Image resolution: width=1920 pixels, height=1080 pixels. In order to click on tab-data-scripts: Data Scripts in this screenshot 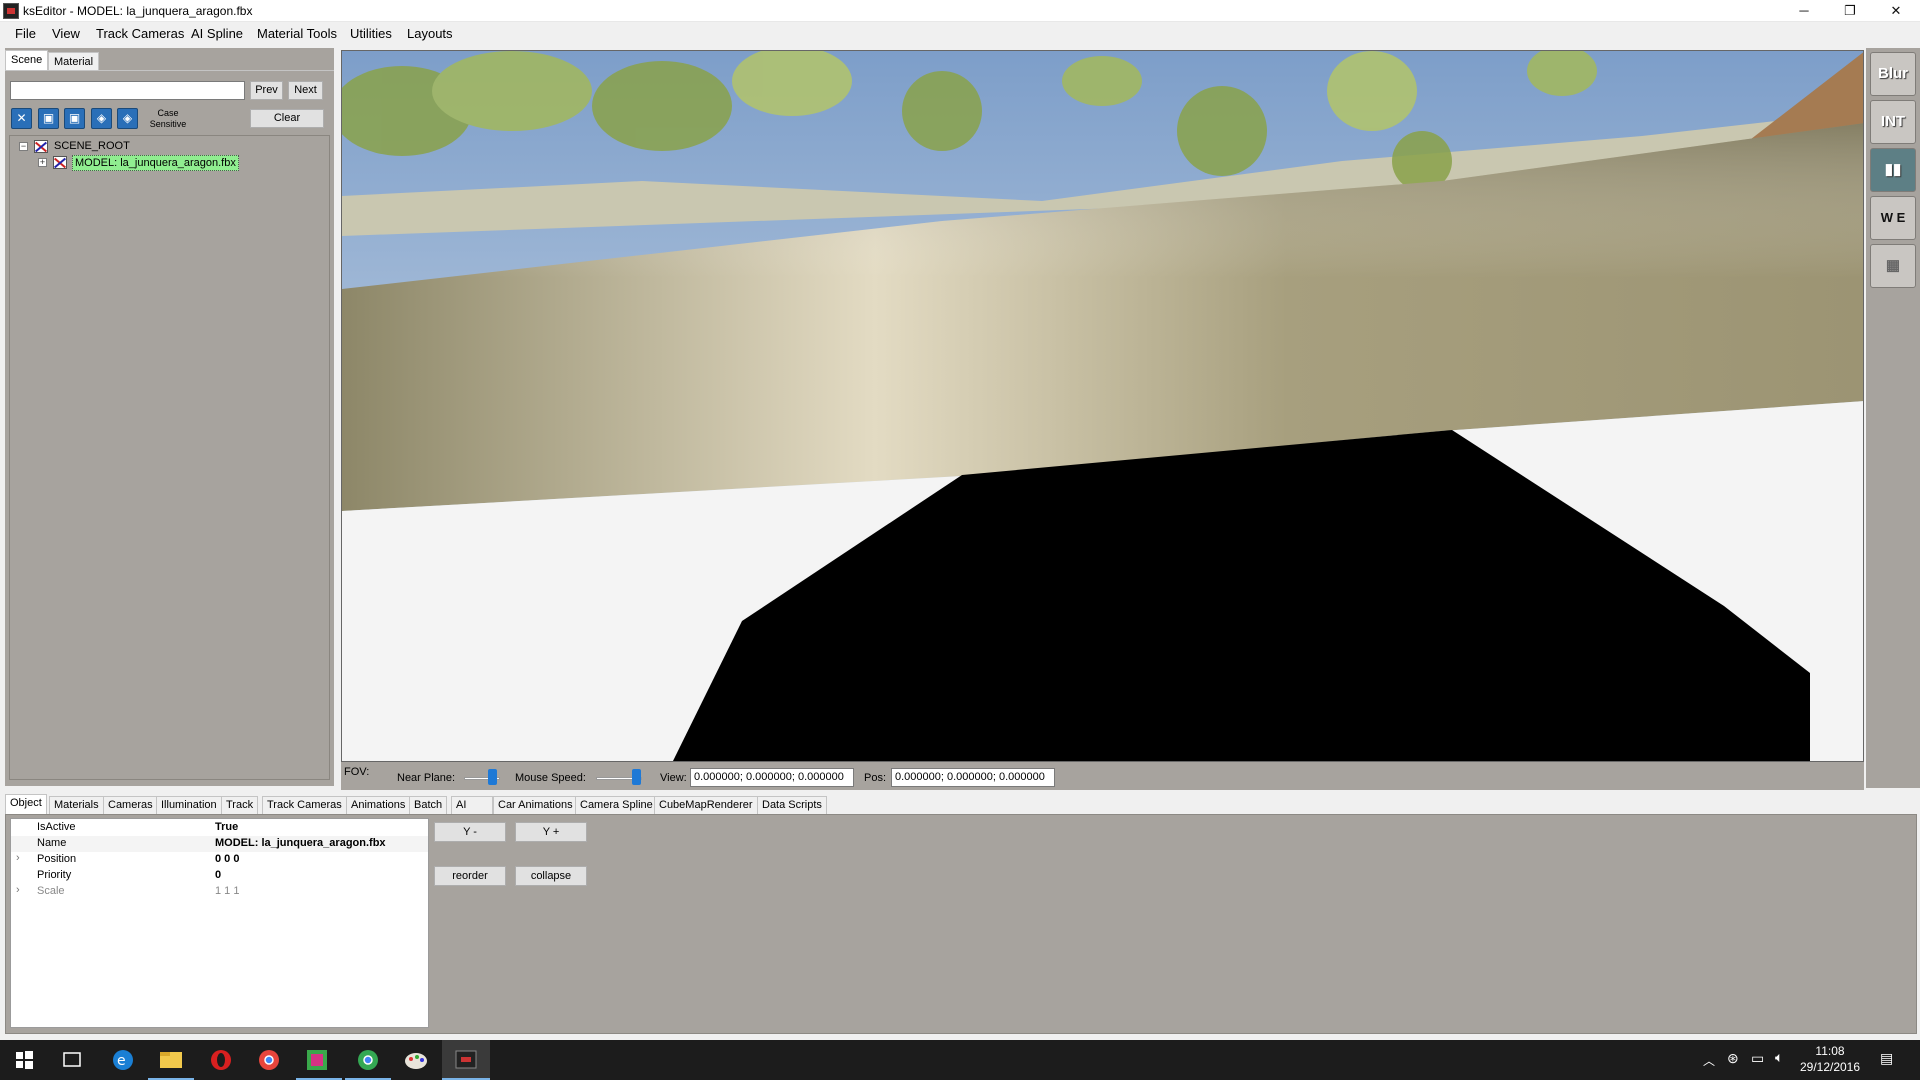, I will do `click(792, 805)`.